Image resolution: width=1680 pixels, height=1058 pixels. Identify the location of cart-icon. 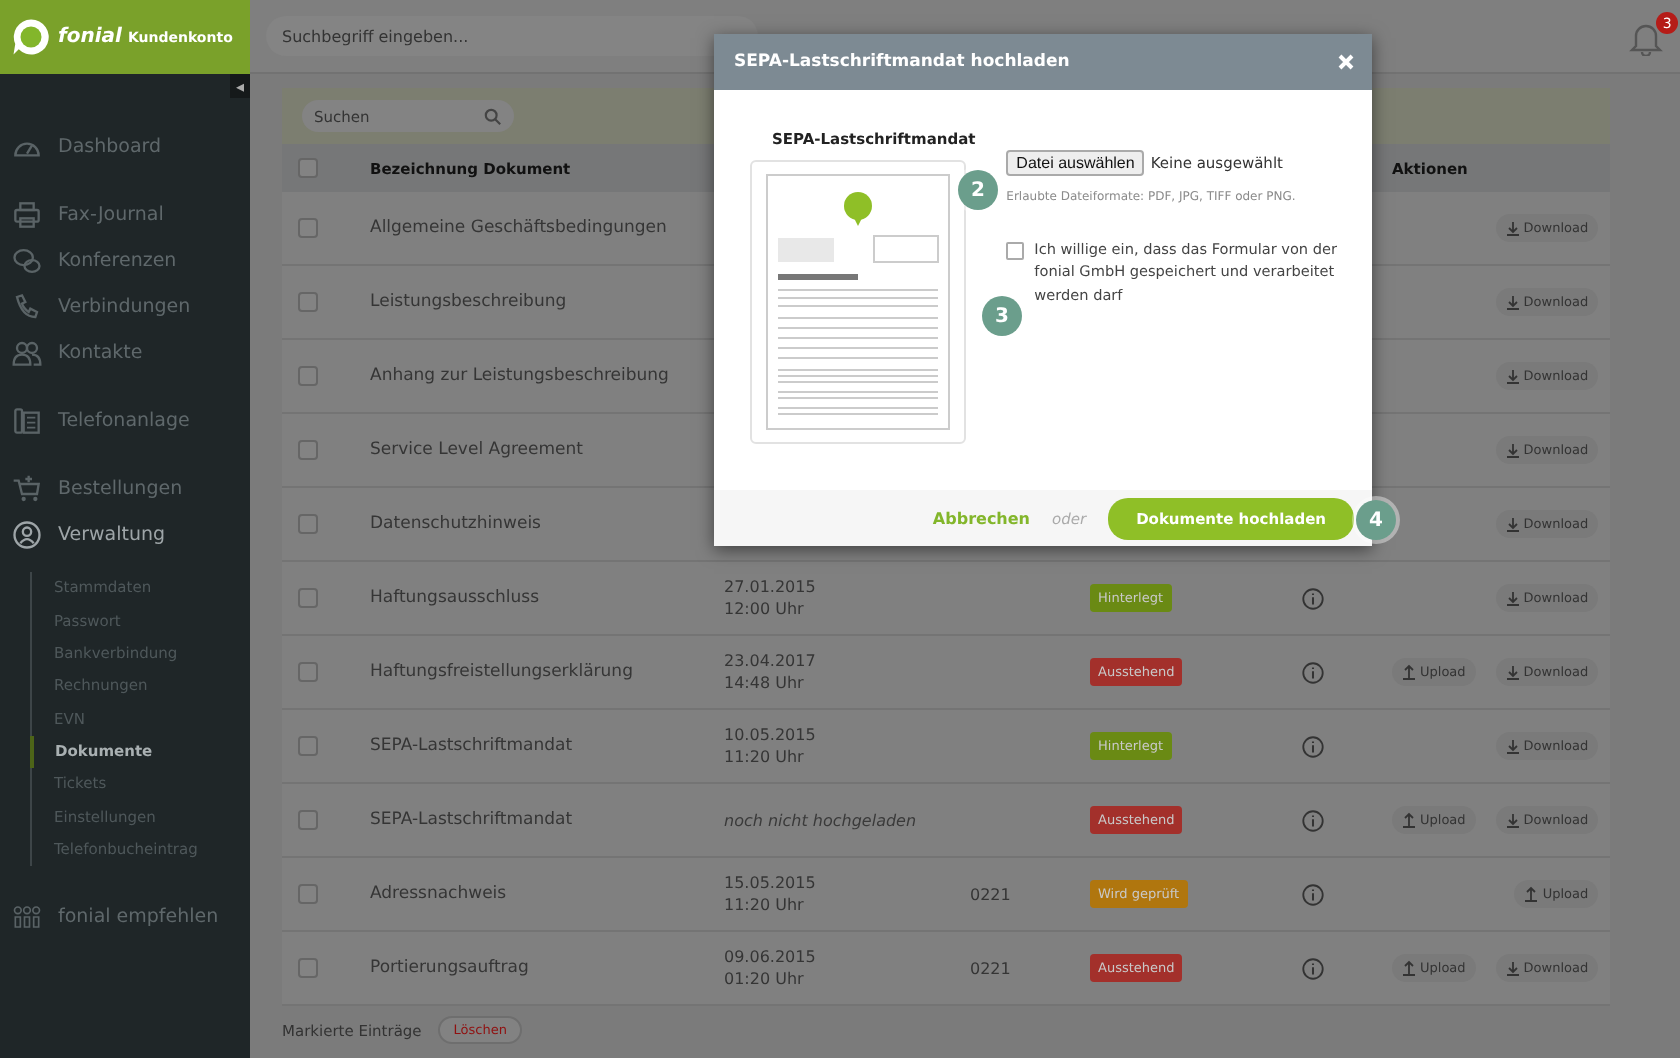
(27, 488).